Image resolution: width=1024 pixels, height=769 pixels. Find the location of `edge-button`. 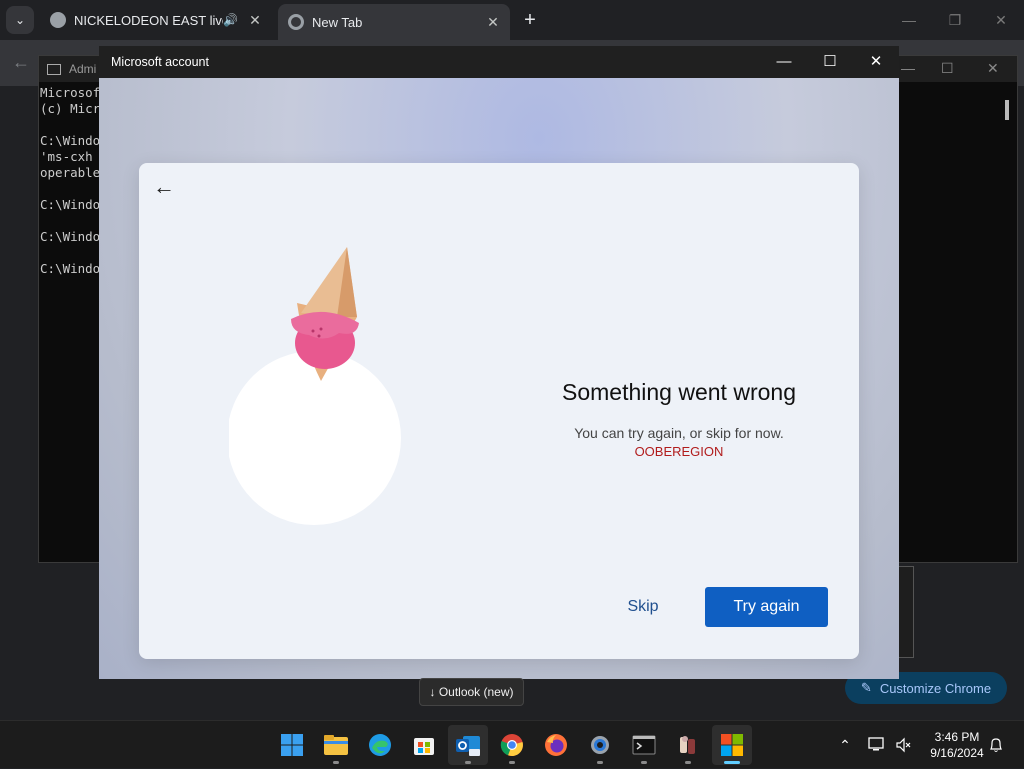

edge-button is located at coordinates (380, 745).